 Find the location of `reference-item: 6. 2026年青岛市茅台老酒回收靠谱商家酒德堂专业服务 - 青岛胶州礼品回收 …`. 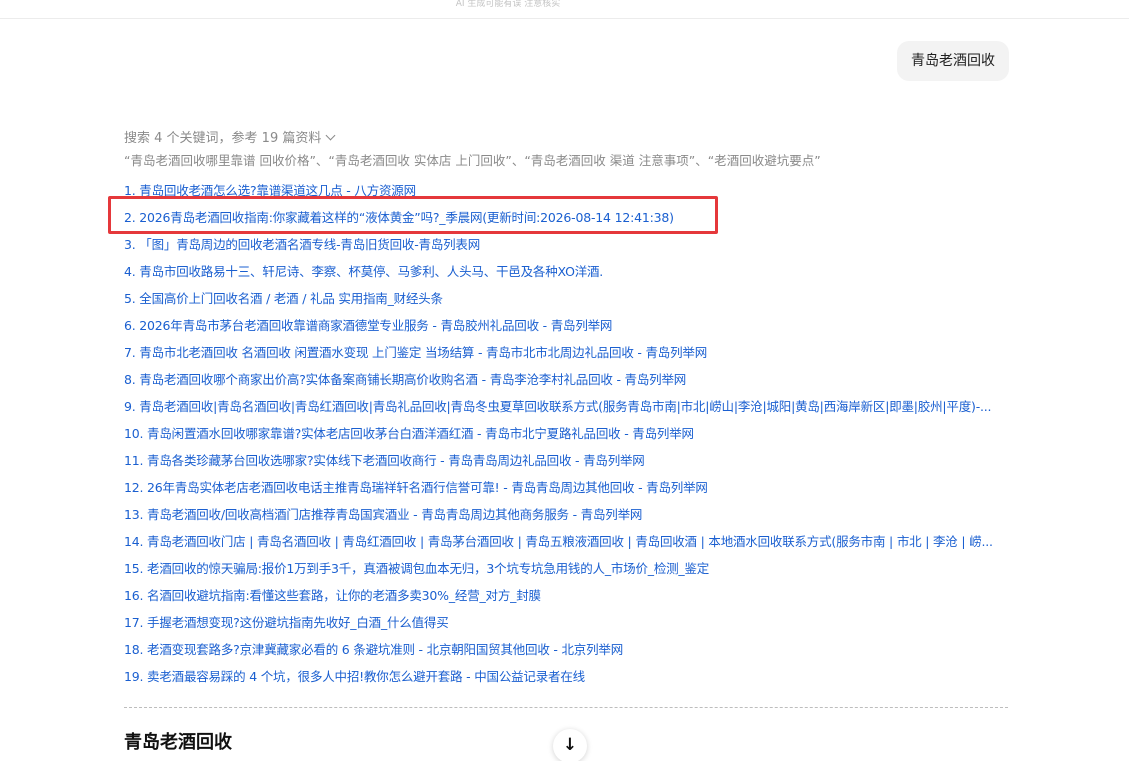

reference-item: 6. 2026年青岛市茅台老酒回收靠谱商家酒德堂专业服务 - 青岛胶州礼品回收 … is located at coordinates (569, 328).